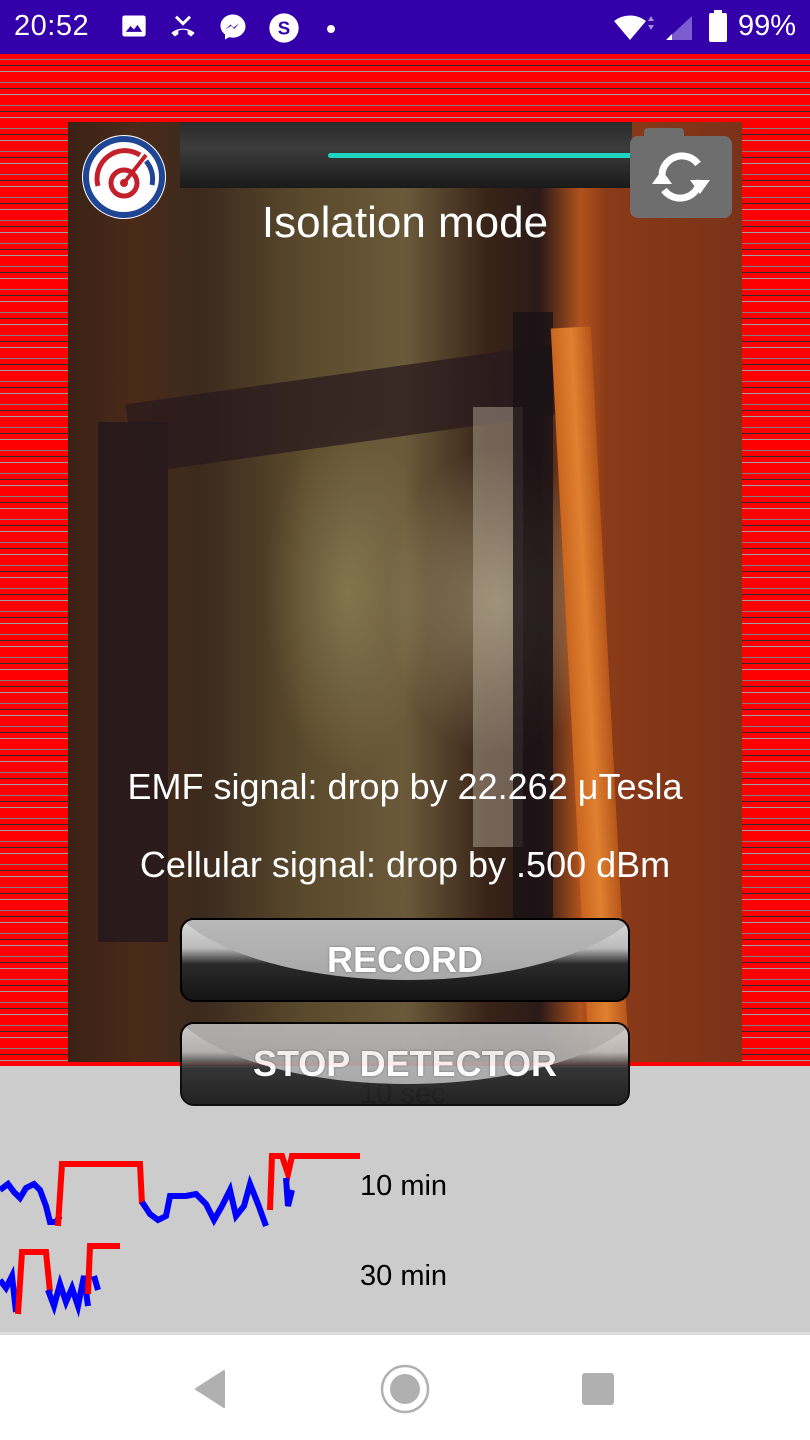 This screenshot has height=1440, width=810. I want to click on cellular-signal-readout: Cellular signal: drop by .500 dBm, so click(405, 864).